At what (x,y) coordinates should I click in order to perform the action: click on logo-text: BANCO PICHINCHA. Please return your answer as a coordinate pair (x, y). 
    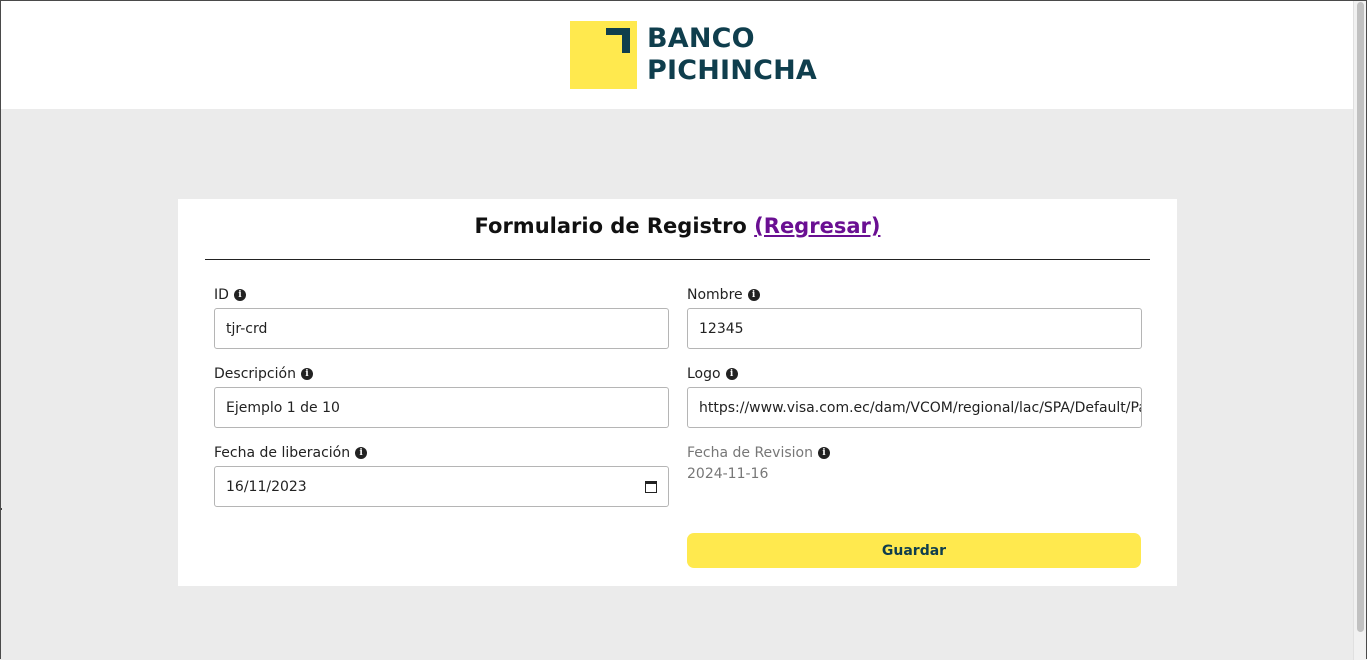
    Looking at the image, I should click on (732, 55).